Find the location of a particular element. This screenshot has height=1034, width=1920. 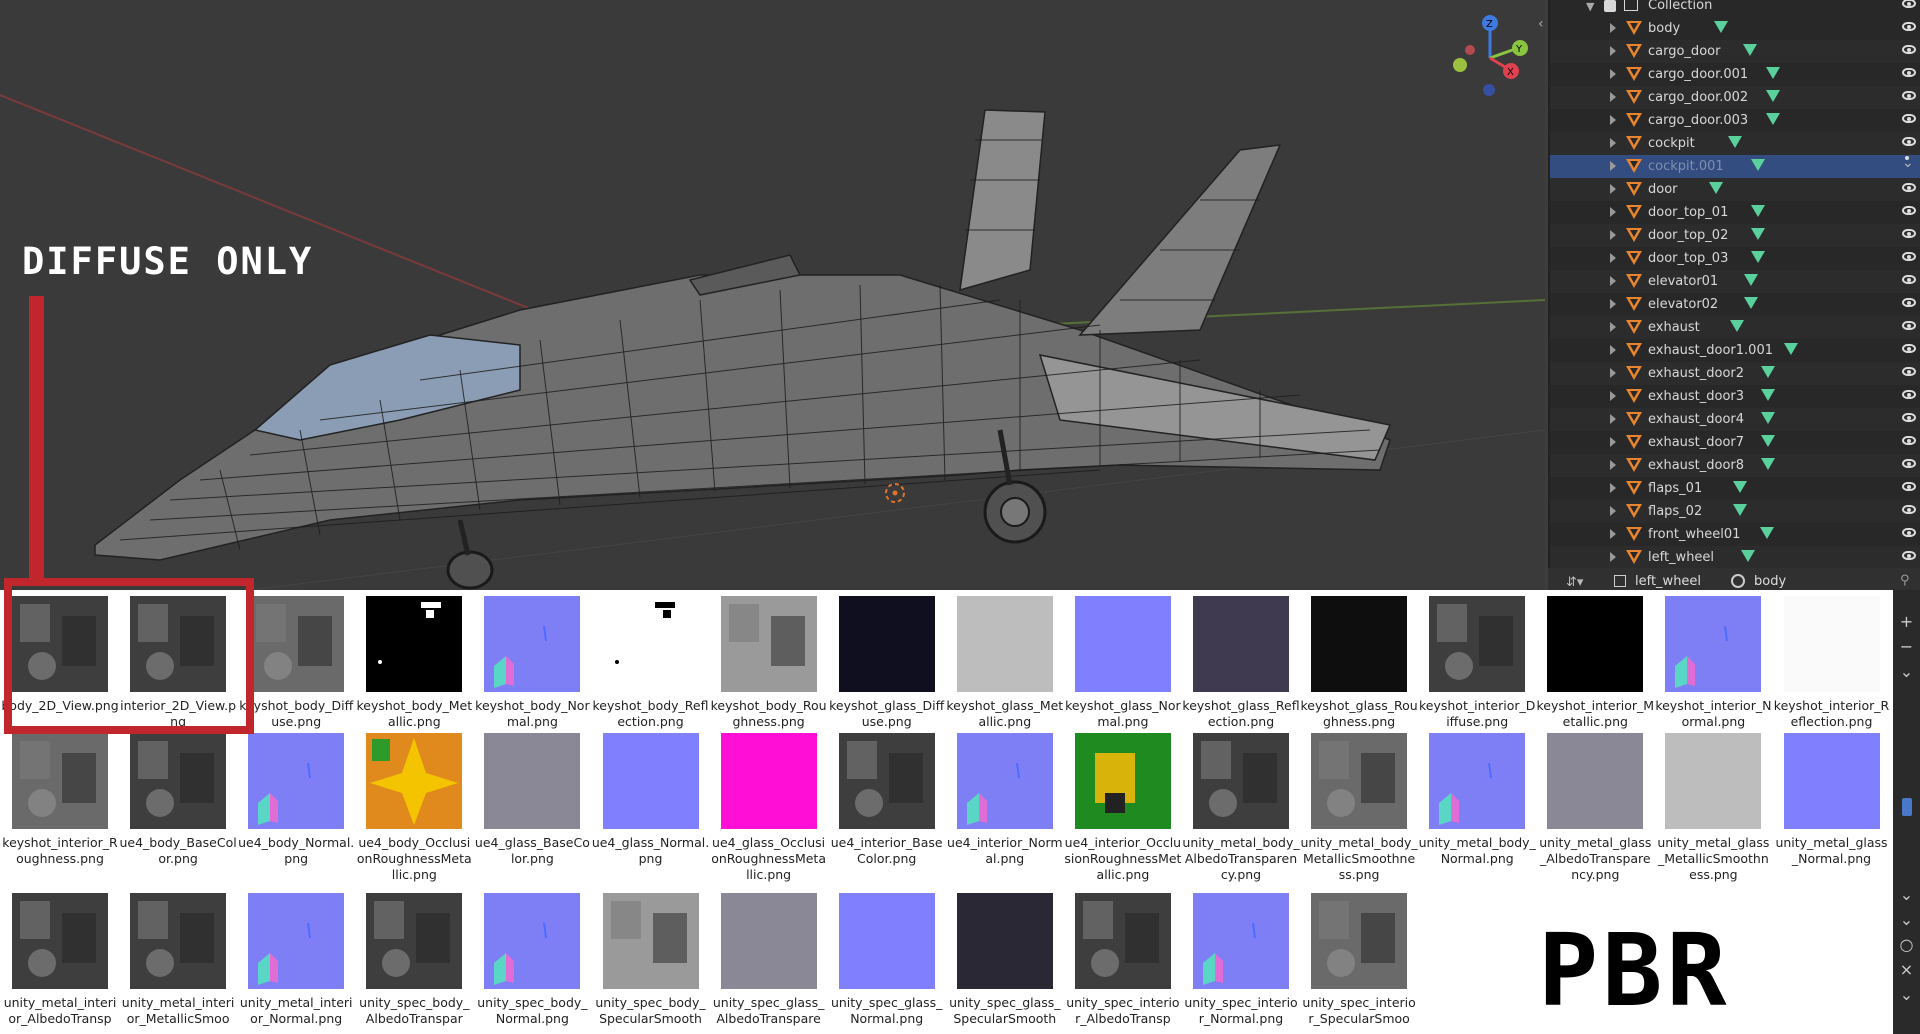

file-thumbnail-item: unity_spec_glass_SpecularSmooth is located at coordinates (1005, 960).